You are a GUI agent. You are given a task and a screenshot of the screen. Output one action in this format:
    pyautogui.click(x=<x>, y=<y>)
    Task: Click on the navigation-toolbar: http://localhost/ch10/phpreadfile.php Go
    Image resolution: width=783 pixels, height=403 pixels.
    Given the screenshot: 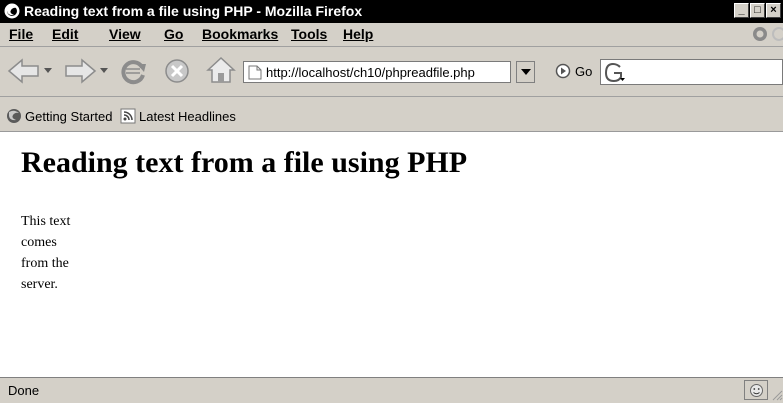 What is the action you would take?
    pyautogui.click(x=391, y=72)
    